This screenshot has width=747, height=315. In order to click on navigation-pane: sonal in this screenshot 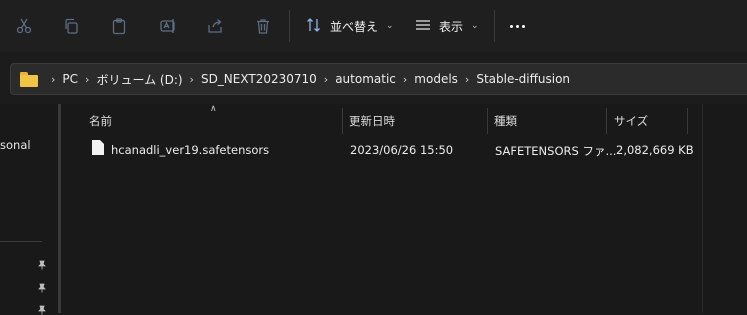, I will do `click(30, 209)`.